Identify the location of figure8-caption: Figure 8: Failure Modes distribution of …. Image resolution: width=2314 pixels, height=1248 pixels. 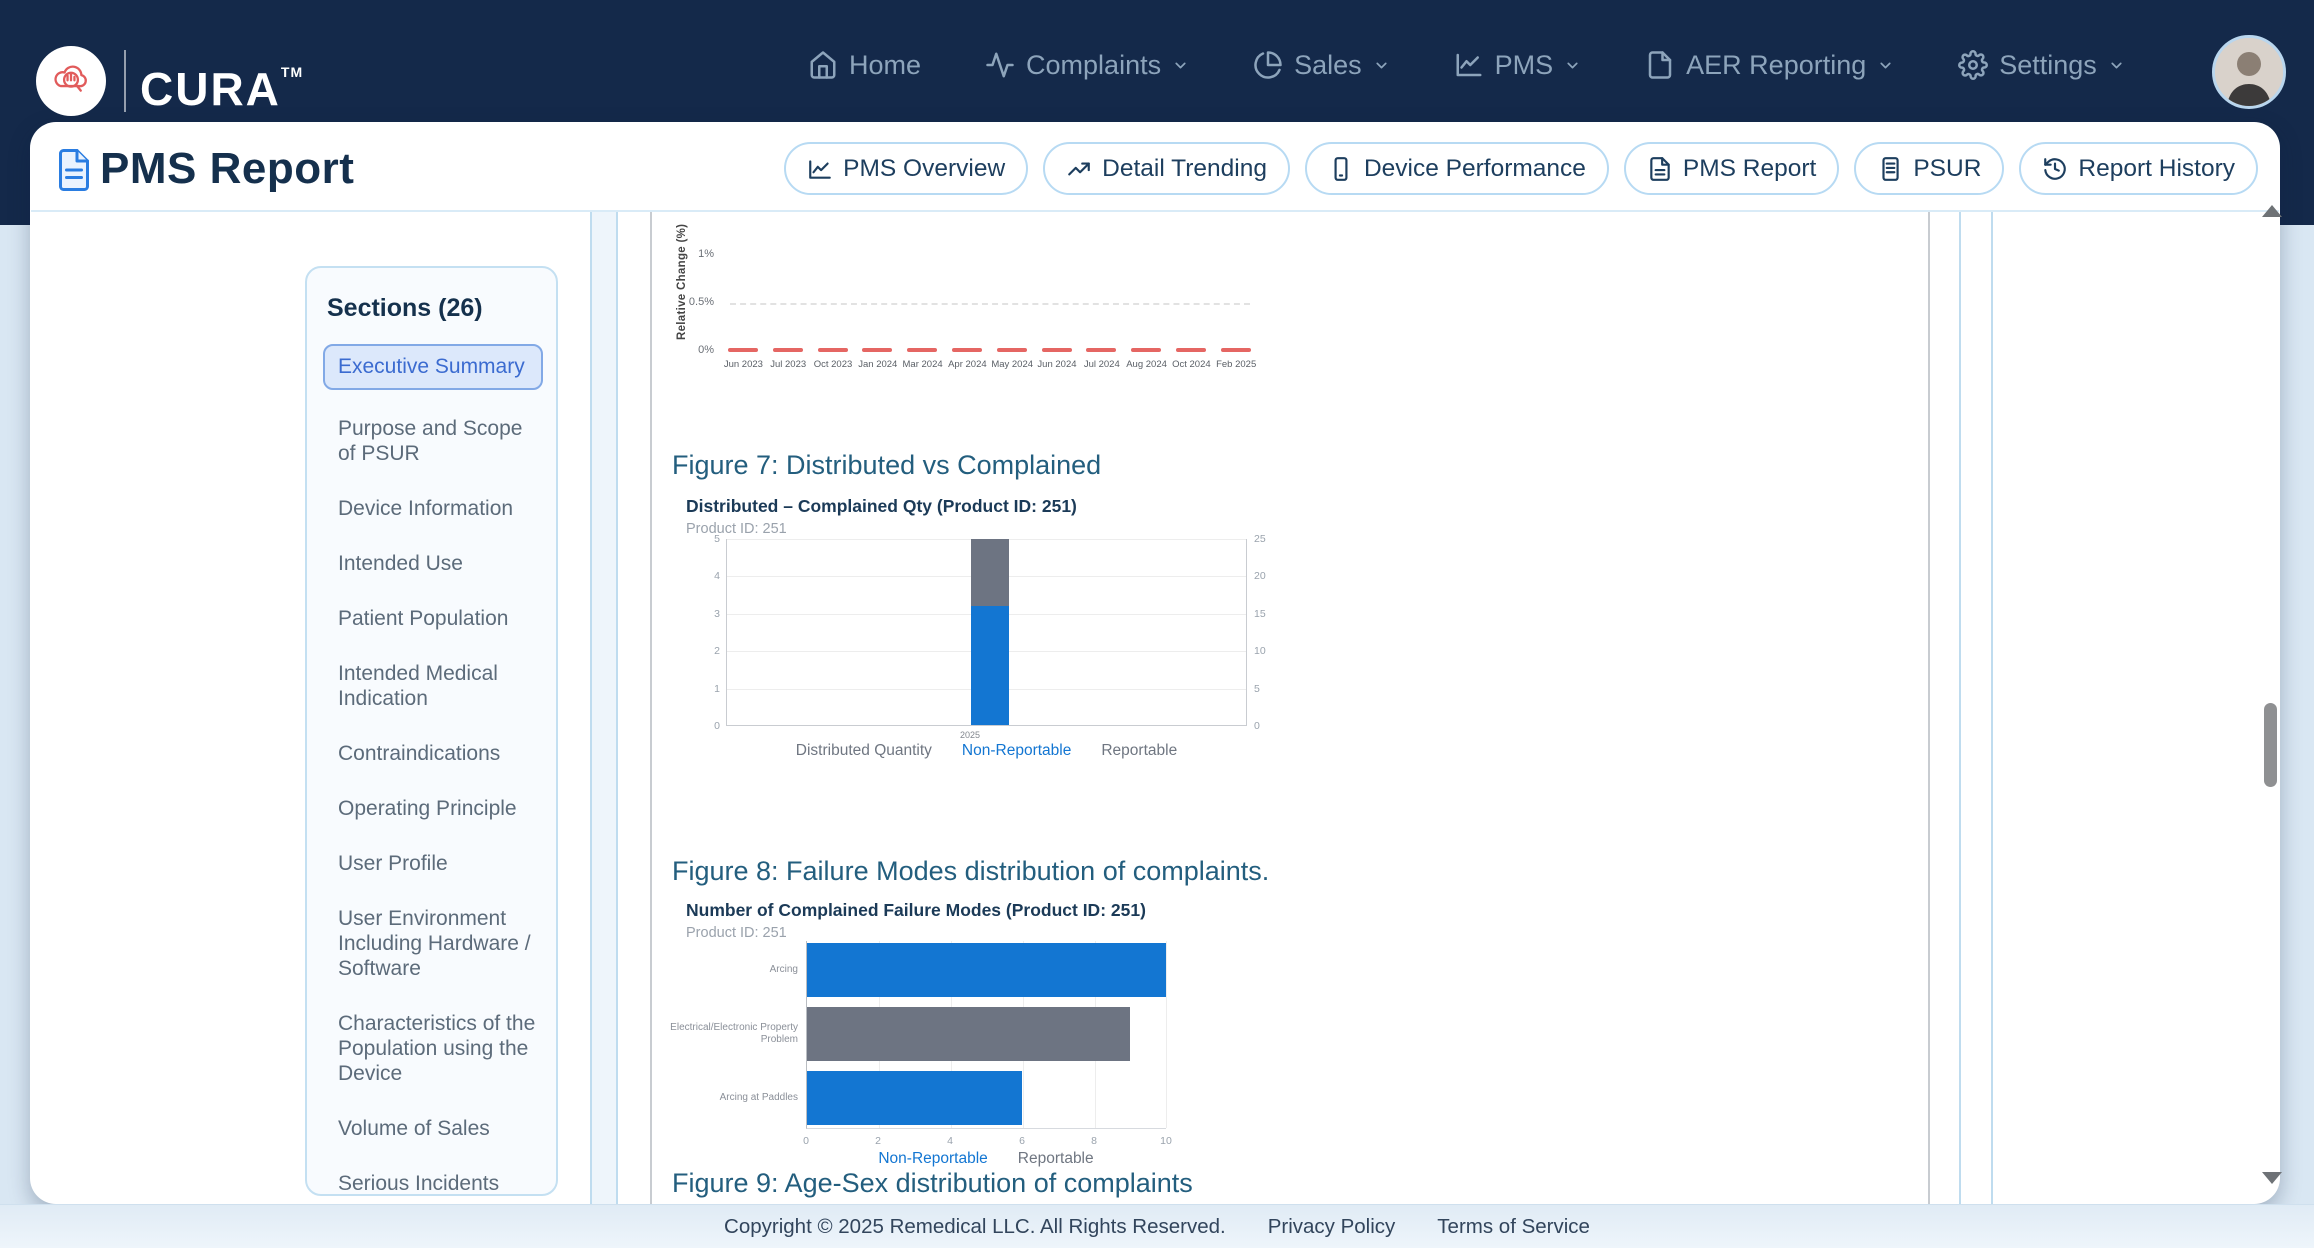
(971, 871).